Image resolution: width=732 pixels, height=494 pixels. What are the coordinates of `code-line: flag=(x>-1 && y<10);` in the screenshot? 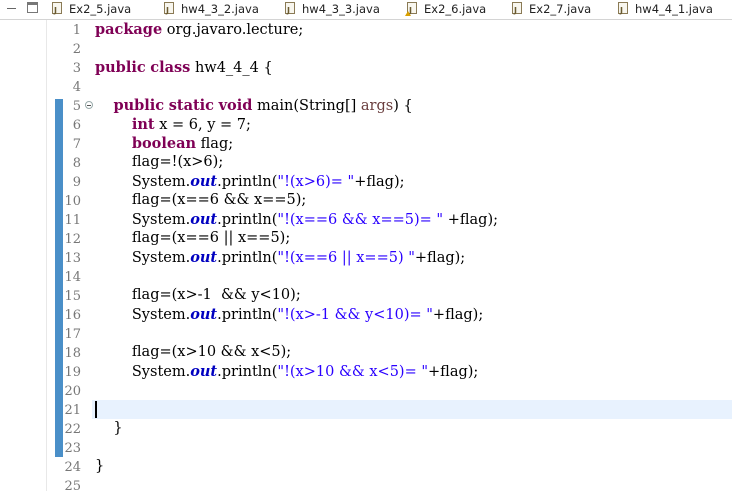 It's located at (198, 295).